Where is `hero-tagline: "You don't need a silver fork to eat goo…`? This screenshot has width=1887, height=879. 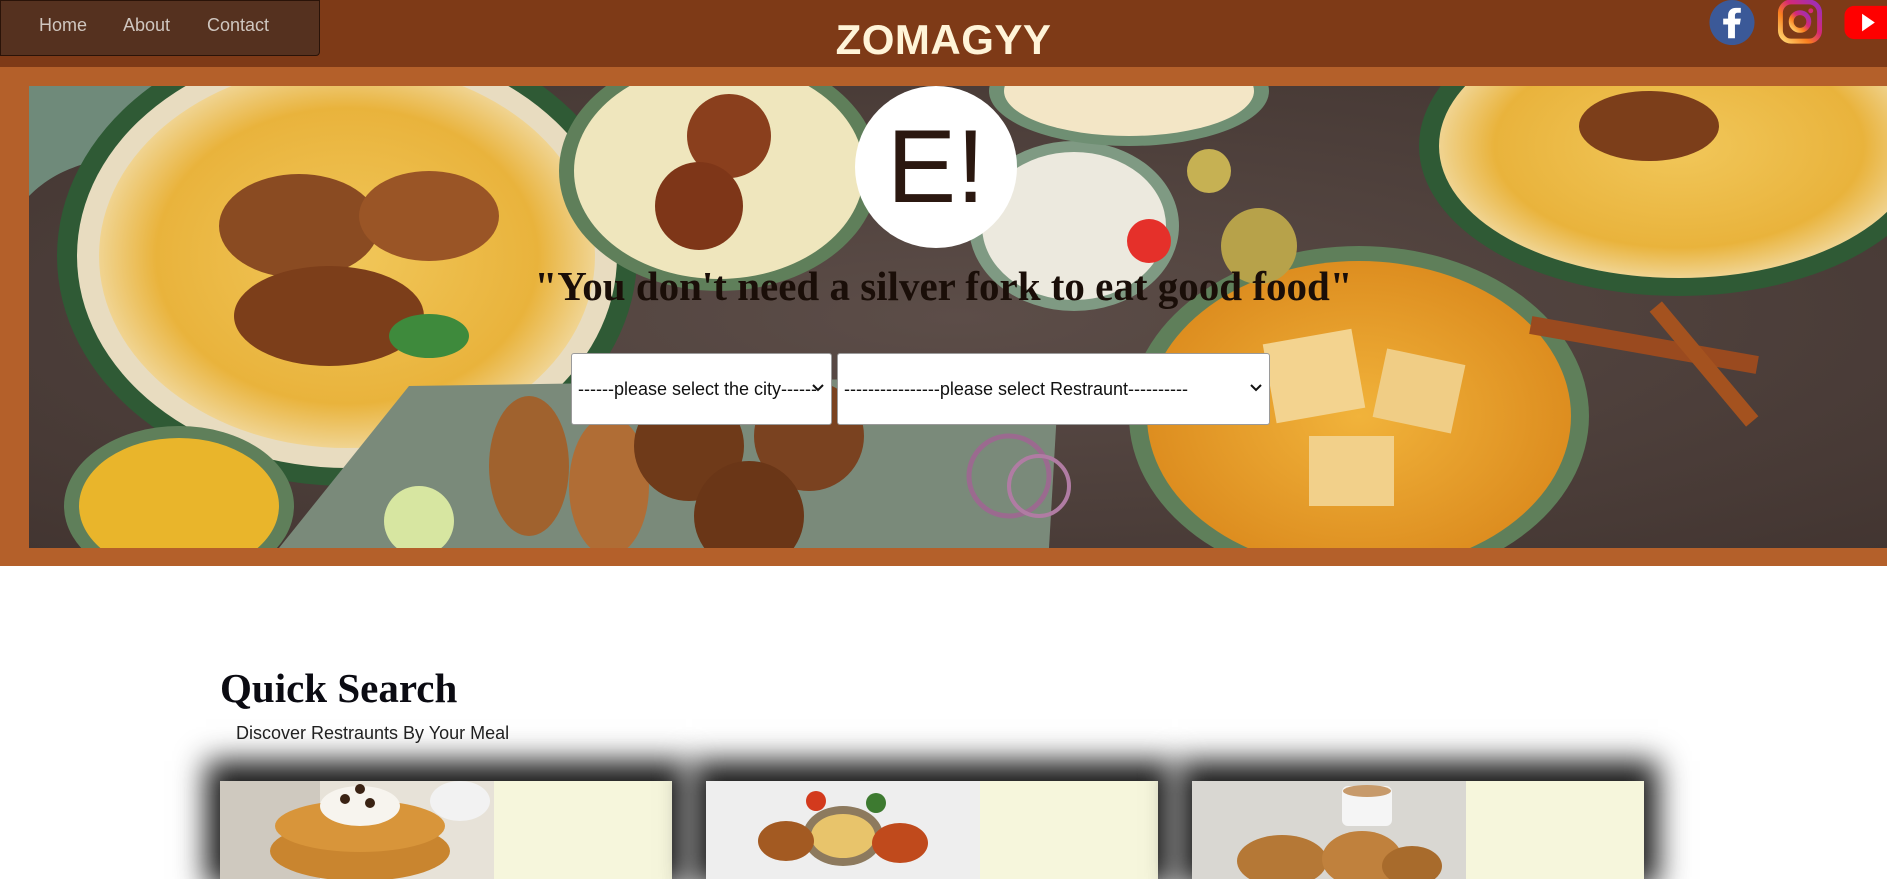 hero-tagline: "You don't need a silver fork to eat goo… is located at coordinates (943, 286).